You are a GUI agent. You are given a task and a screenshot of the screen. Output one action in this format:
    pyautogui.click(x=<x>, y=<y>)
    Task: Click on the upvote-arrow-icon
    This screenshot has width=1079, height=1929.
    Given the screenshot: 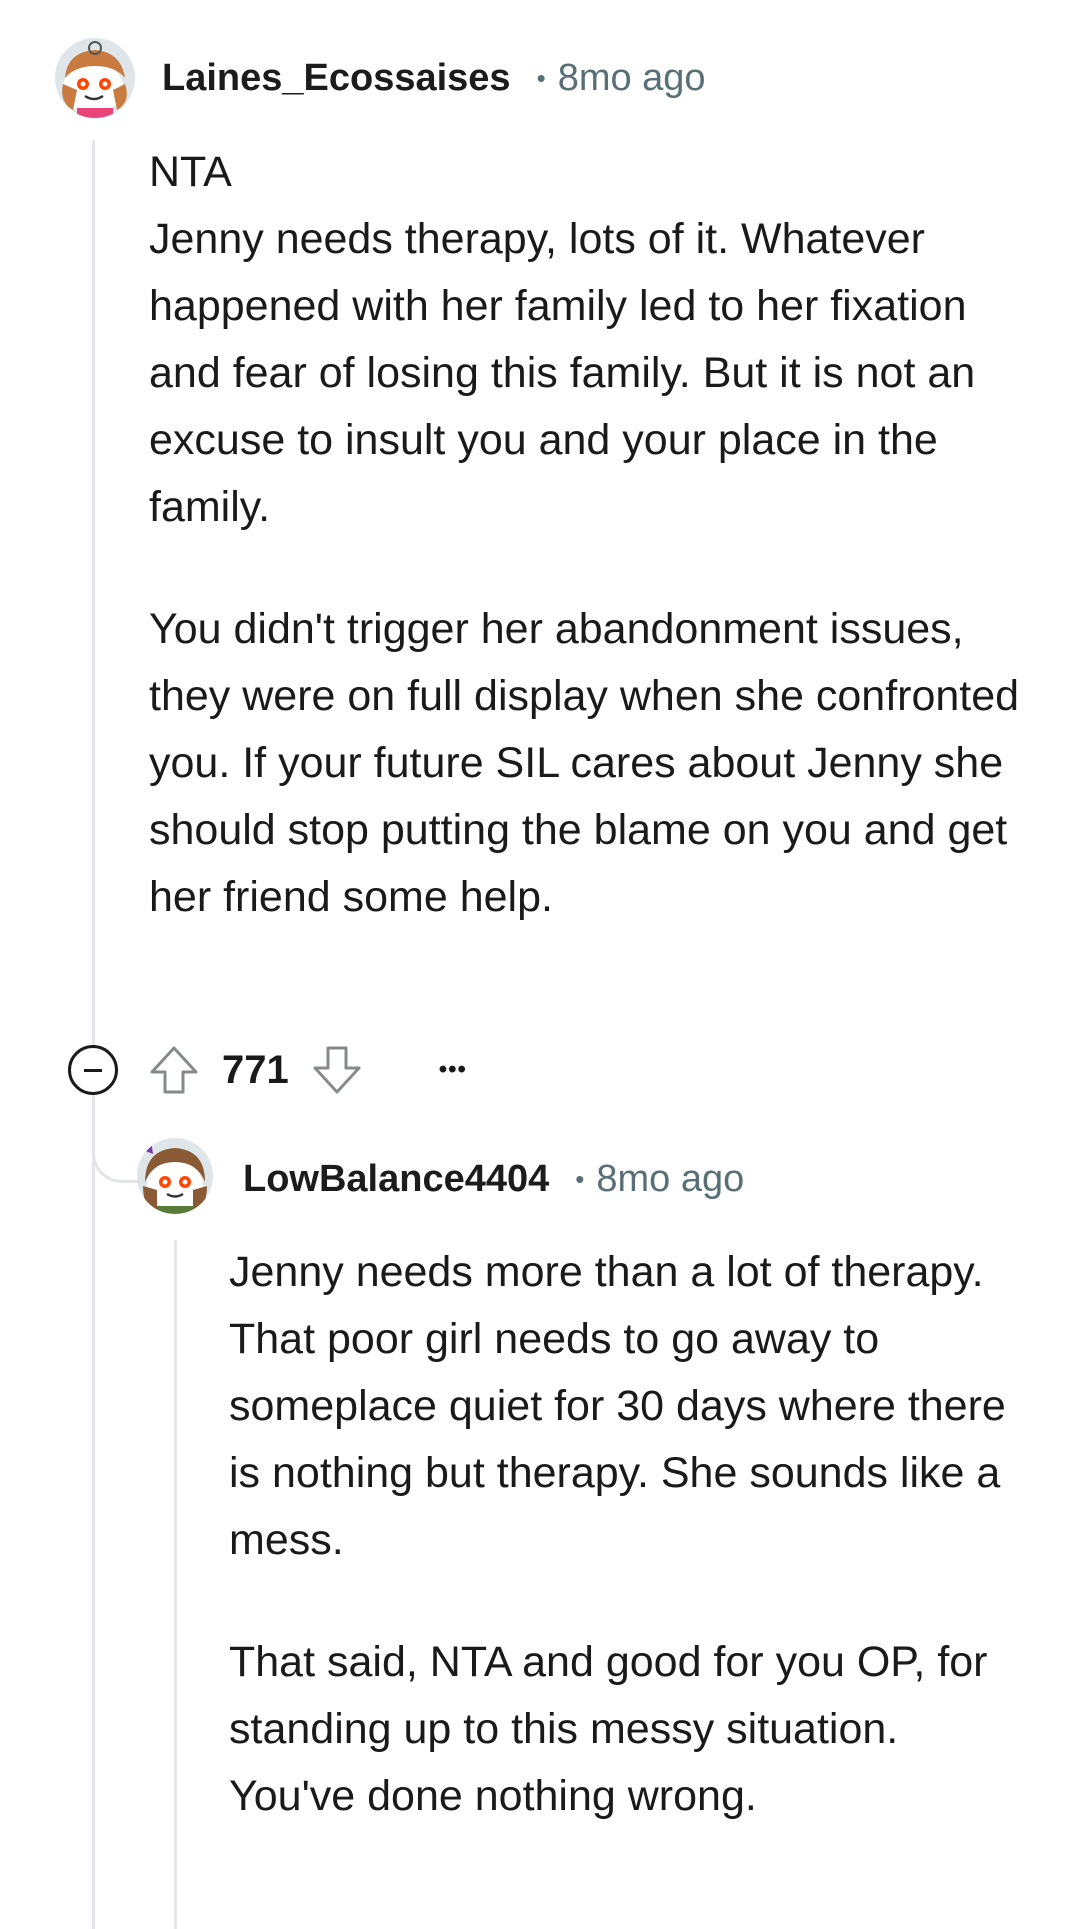 What is the action you would take?
    pyautogui.click(x=174, y=1070)
    